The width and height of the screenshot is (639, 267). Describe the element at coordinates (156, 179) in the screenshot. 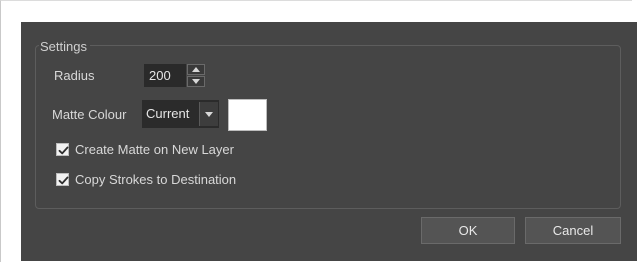

I see `copy-strokes-label: Copy Strokes to Destination` at that location.